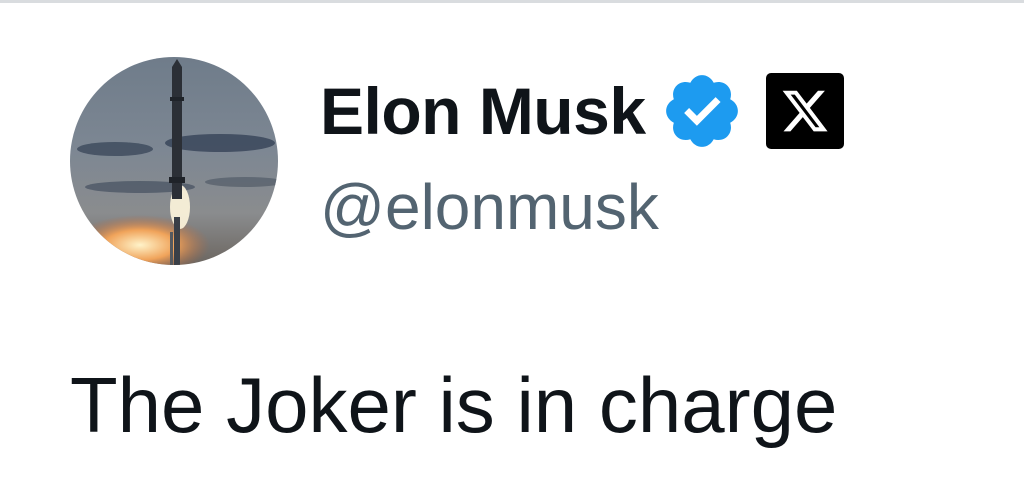 The height and width of the screenshot is (501, 1024). What do you see at coordinates (702, 111) in the screenshot?
I see `verified-badge-icon` at bounding box center [702, 111].